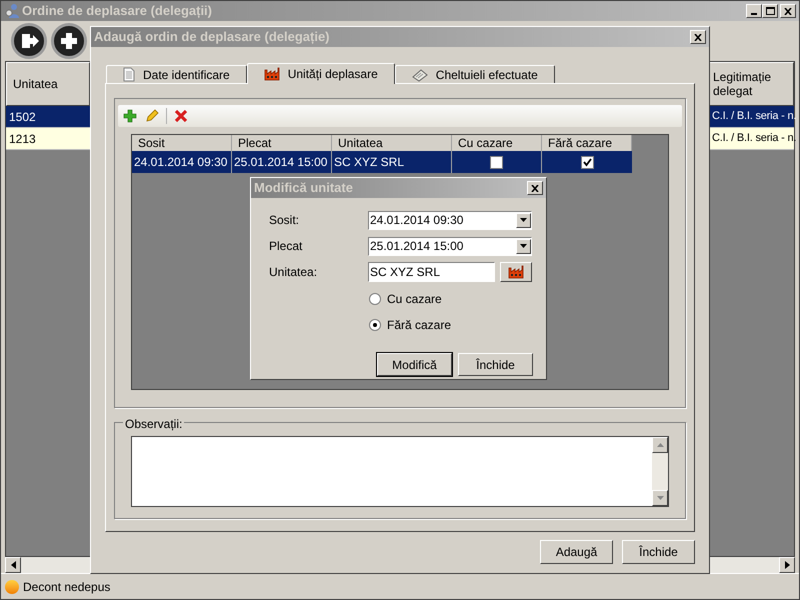 The image size is (800, 600). What do you see at coordinates (117, 11) in the screenshot?
I see `window-title: Ordine de deplasare (delegații)` at bounding box center [117, 11].